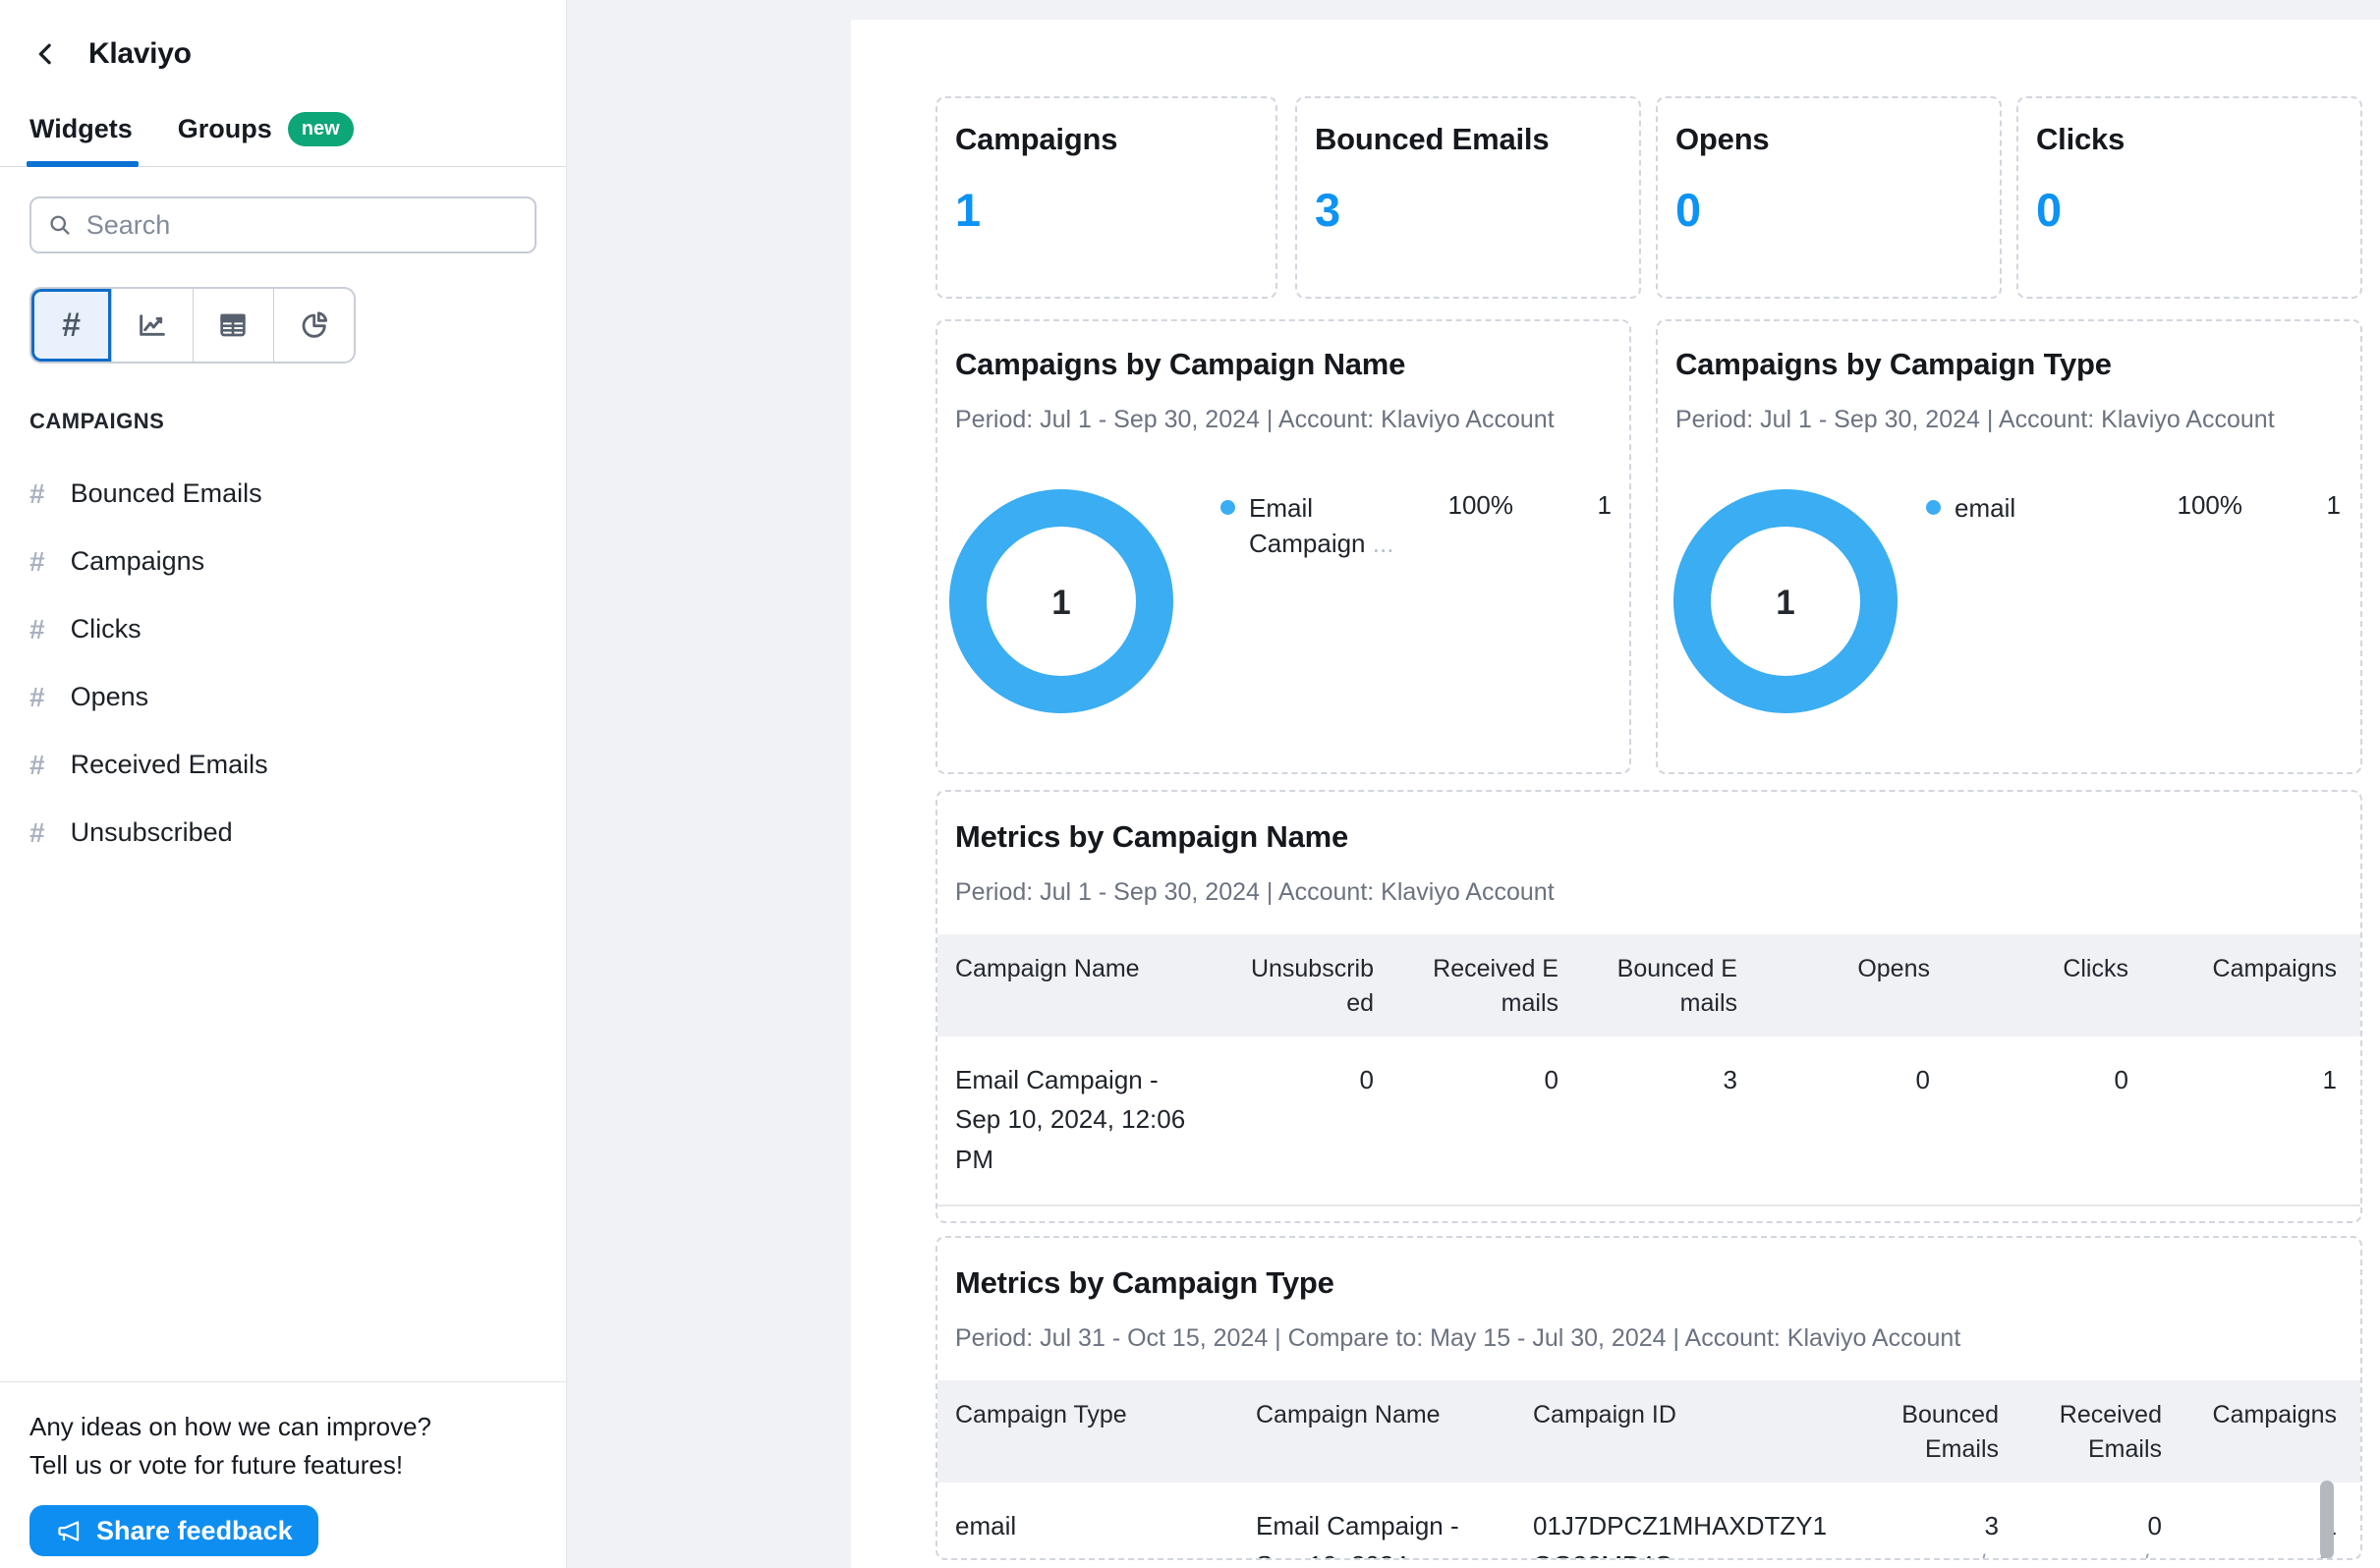 This screenshot has height=1568, width=2380. I want to click on col-campaign-id: Campaign ID, so click(1687, 1431).